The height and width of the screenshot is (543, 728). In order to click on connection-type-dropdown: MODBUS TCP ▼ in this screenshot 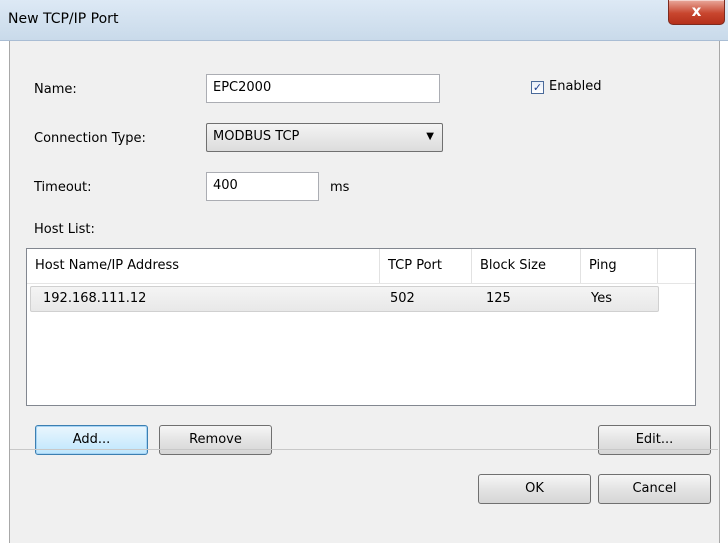, I will do `click(324, 137)`.